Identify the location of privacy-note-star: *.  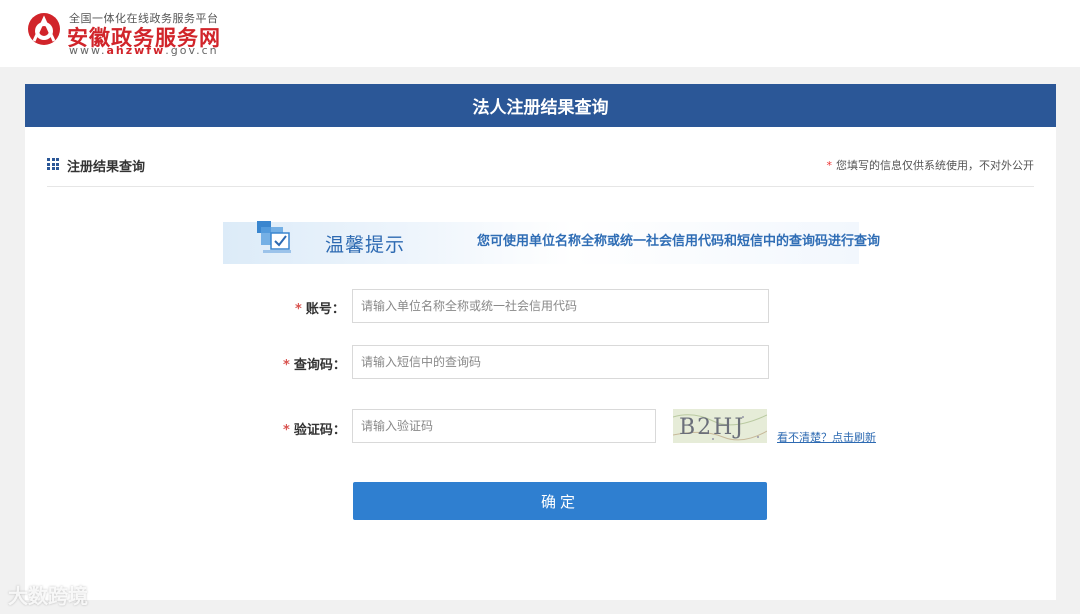
(829, 165).